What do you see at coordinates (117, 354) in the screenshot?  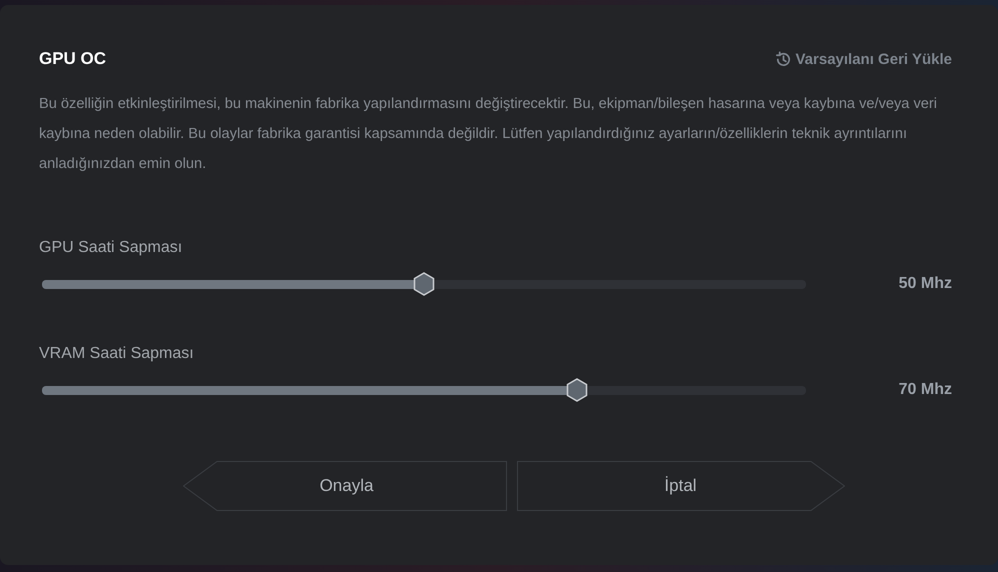 I see `slider-label: VRAM Saati Sapması` at bounding box center [117, 354].